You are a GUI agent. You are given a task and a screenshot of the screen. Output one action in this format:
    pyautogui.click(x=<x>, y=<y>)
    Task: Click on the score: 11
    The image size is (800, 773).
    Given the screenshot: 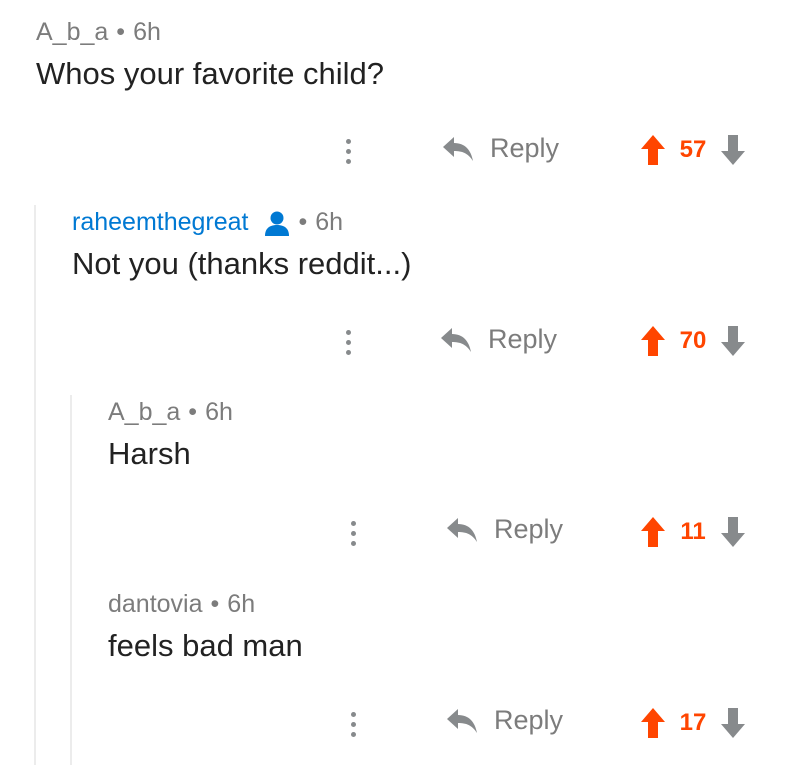 What is the action you would take?
    pyautogui.click(x=693, y=531)
    